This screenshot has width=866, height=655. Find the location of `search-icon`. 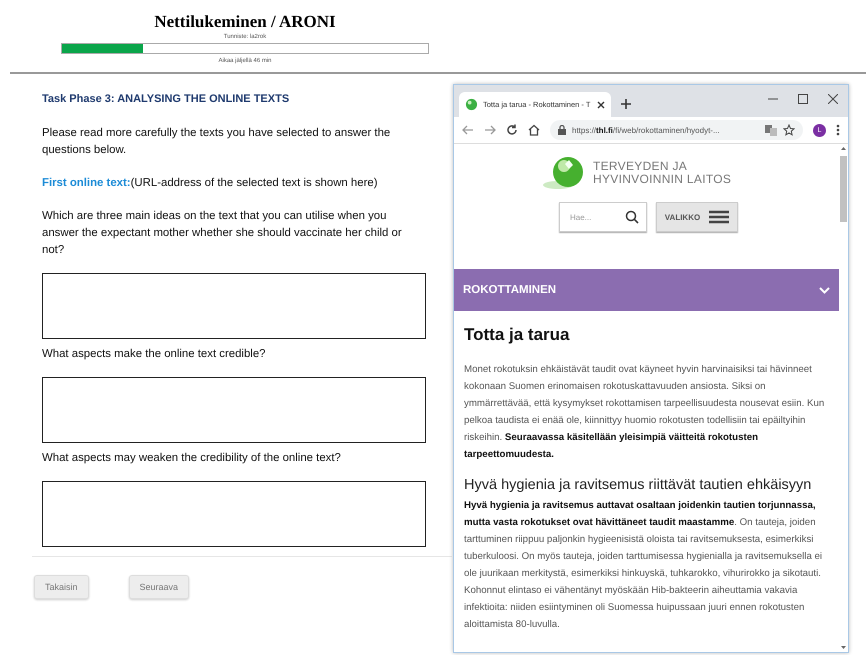

search-icon is located at coordinates (632, 217).